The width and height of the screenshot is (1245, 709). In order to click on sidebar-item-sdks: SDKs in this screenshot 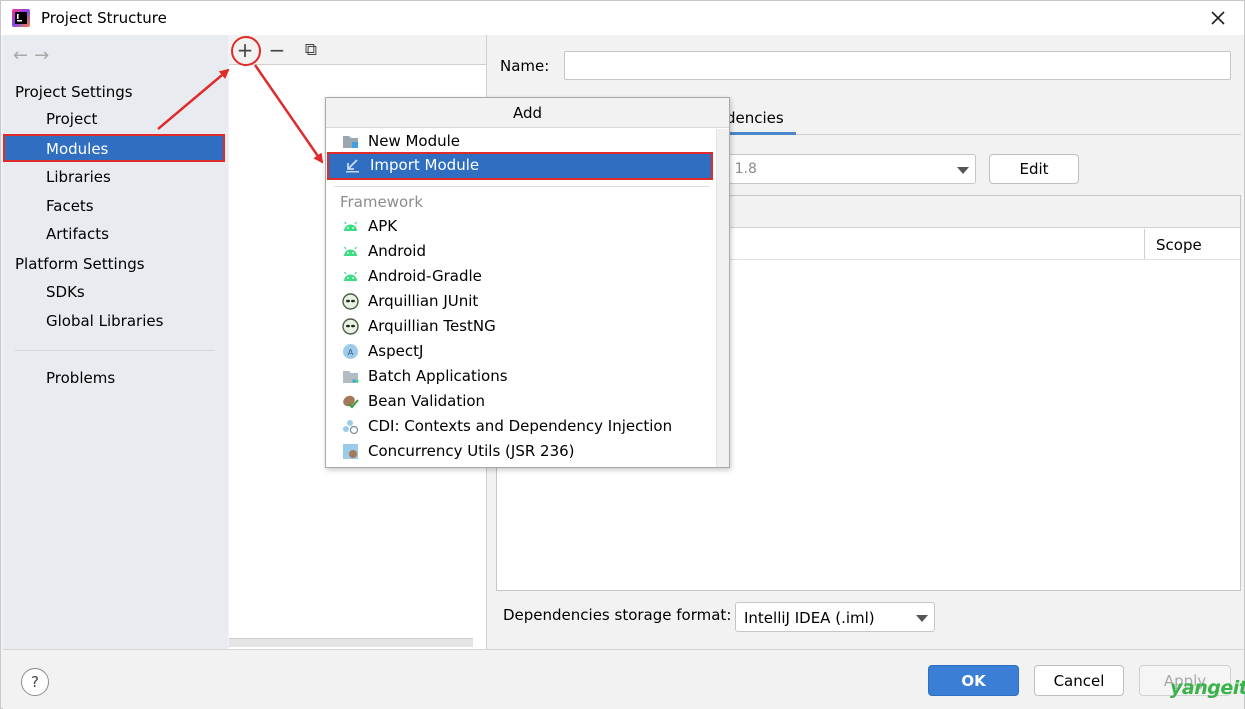, I will do `click(65, 292)`.